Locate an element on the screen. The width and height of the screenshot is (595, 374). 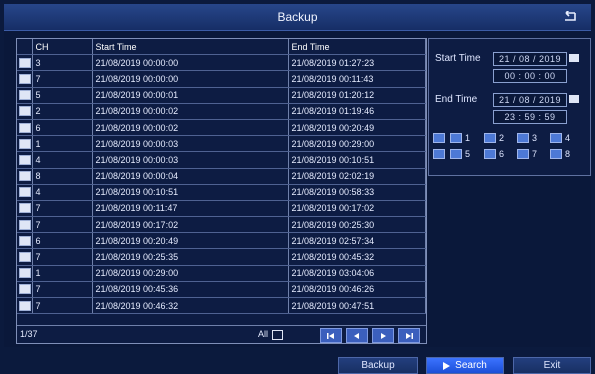
end-time-cell: 21/08/2019 00:46:26 is located at coordinates (357, 290).